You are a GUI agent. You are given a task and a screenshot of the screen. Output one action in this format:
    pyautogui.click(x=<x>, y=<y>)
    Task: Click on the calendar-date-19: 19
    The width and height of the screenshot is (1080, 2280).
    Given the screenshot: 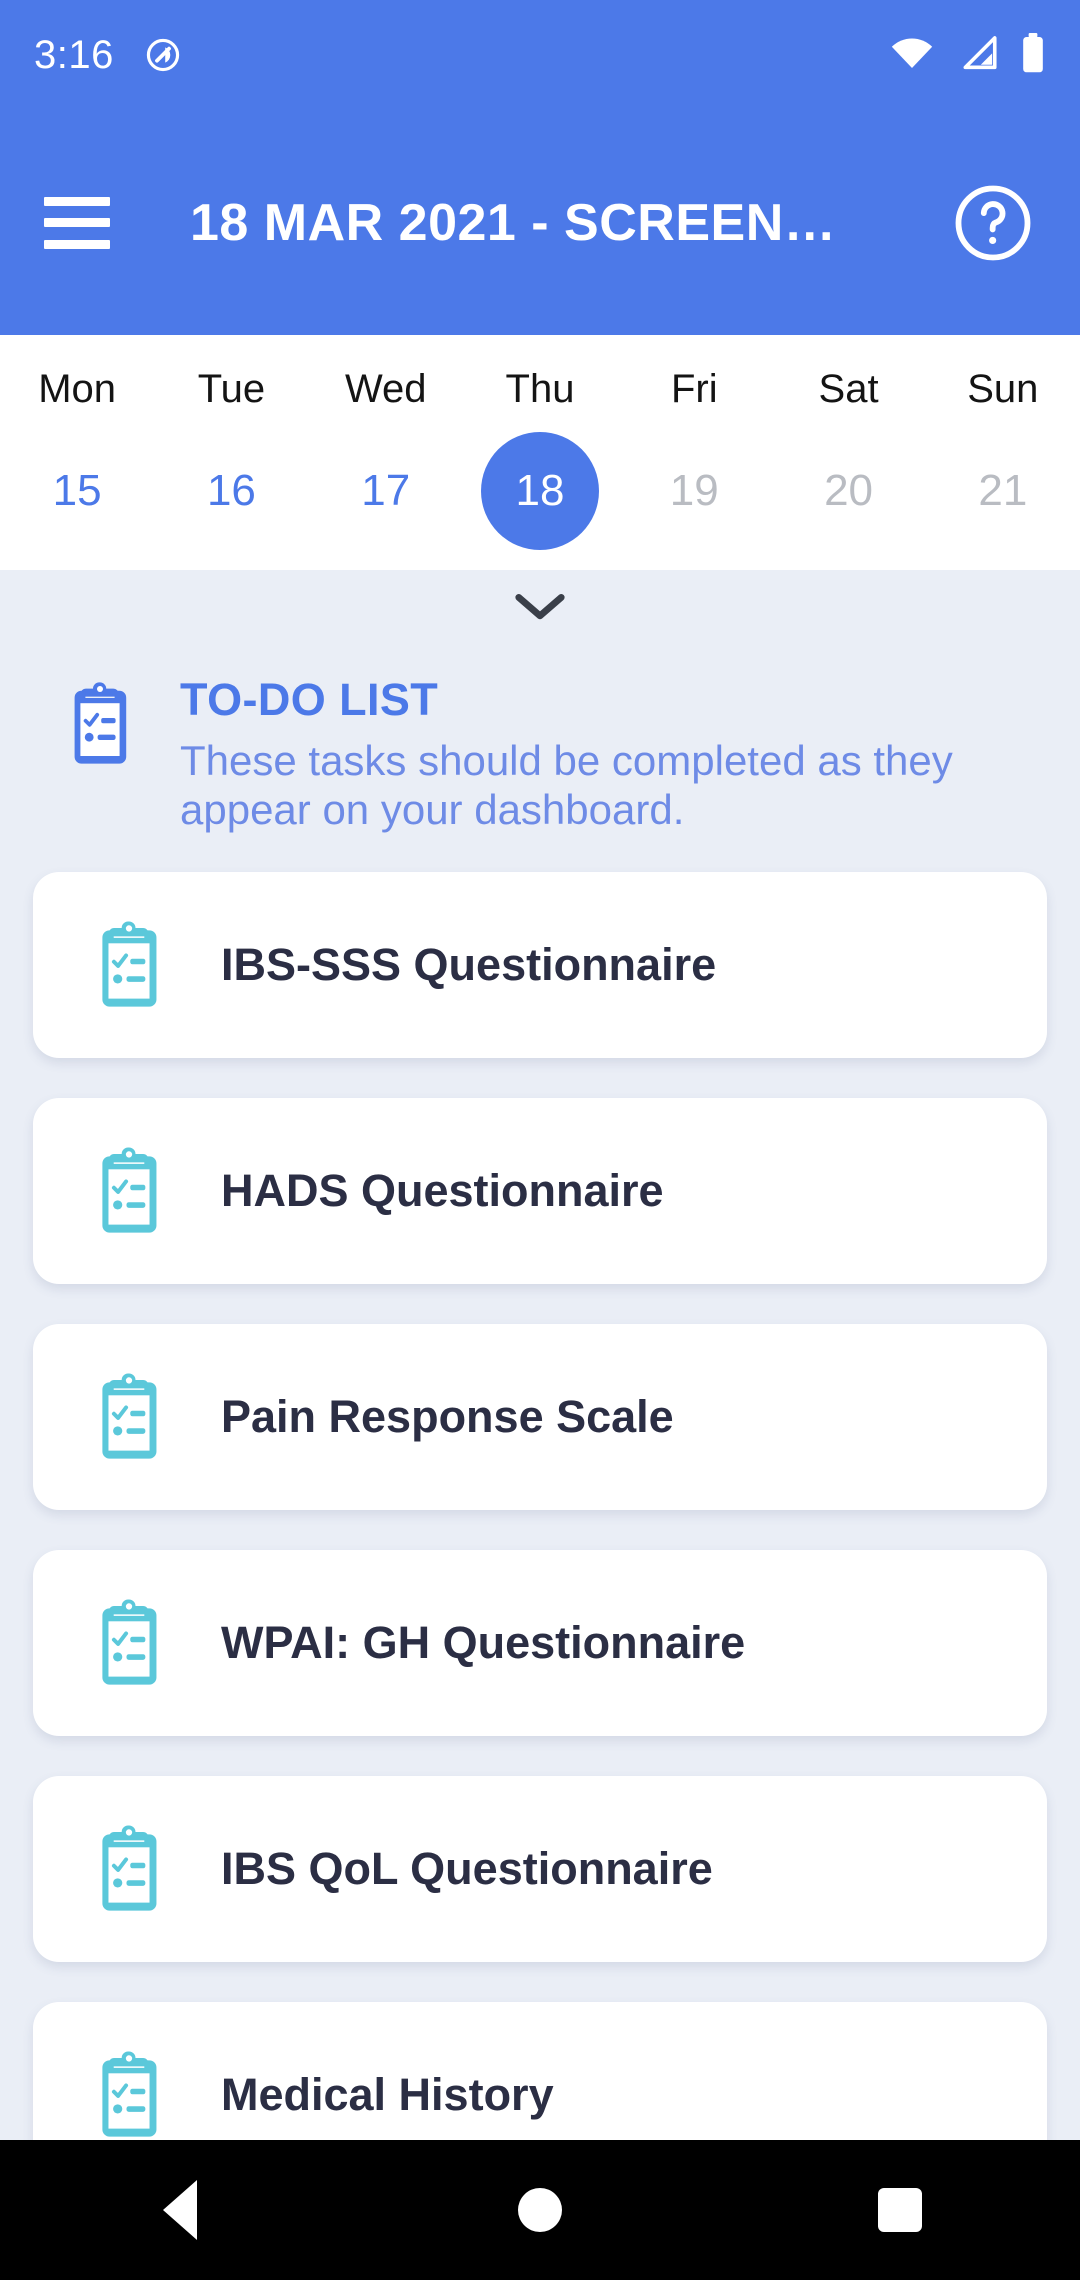 What is the action you would take?
    pyautogui.click(x=694, y=491)
    